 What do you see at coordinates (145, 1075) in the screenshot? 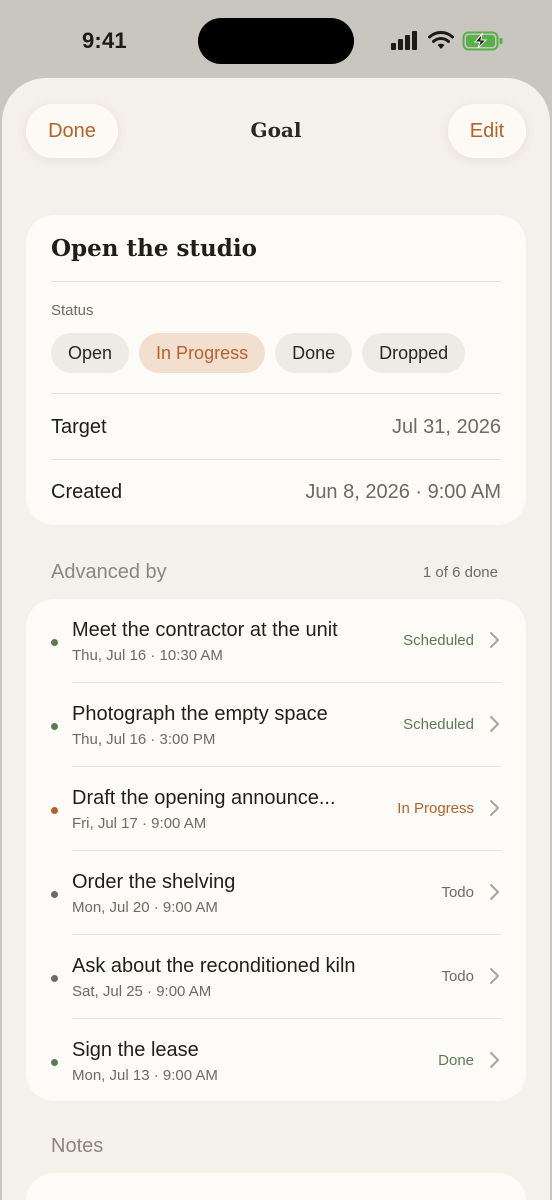
I see `task-datetime: Mon, Jul 13 · 9:00 AM` at bounding box center [145, 1075].